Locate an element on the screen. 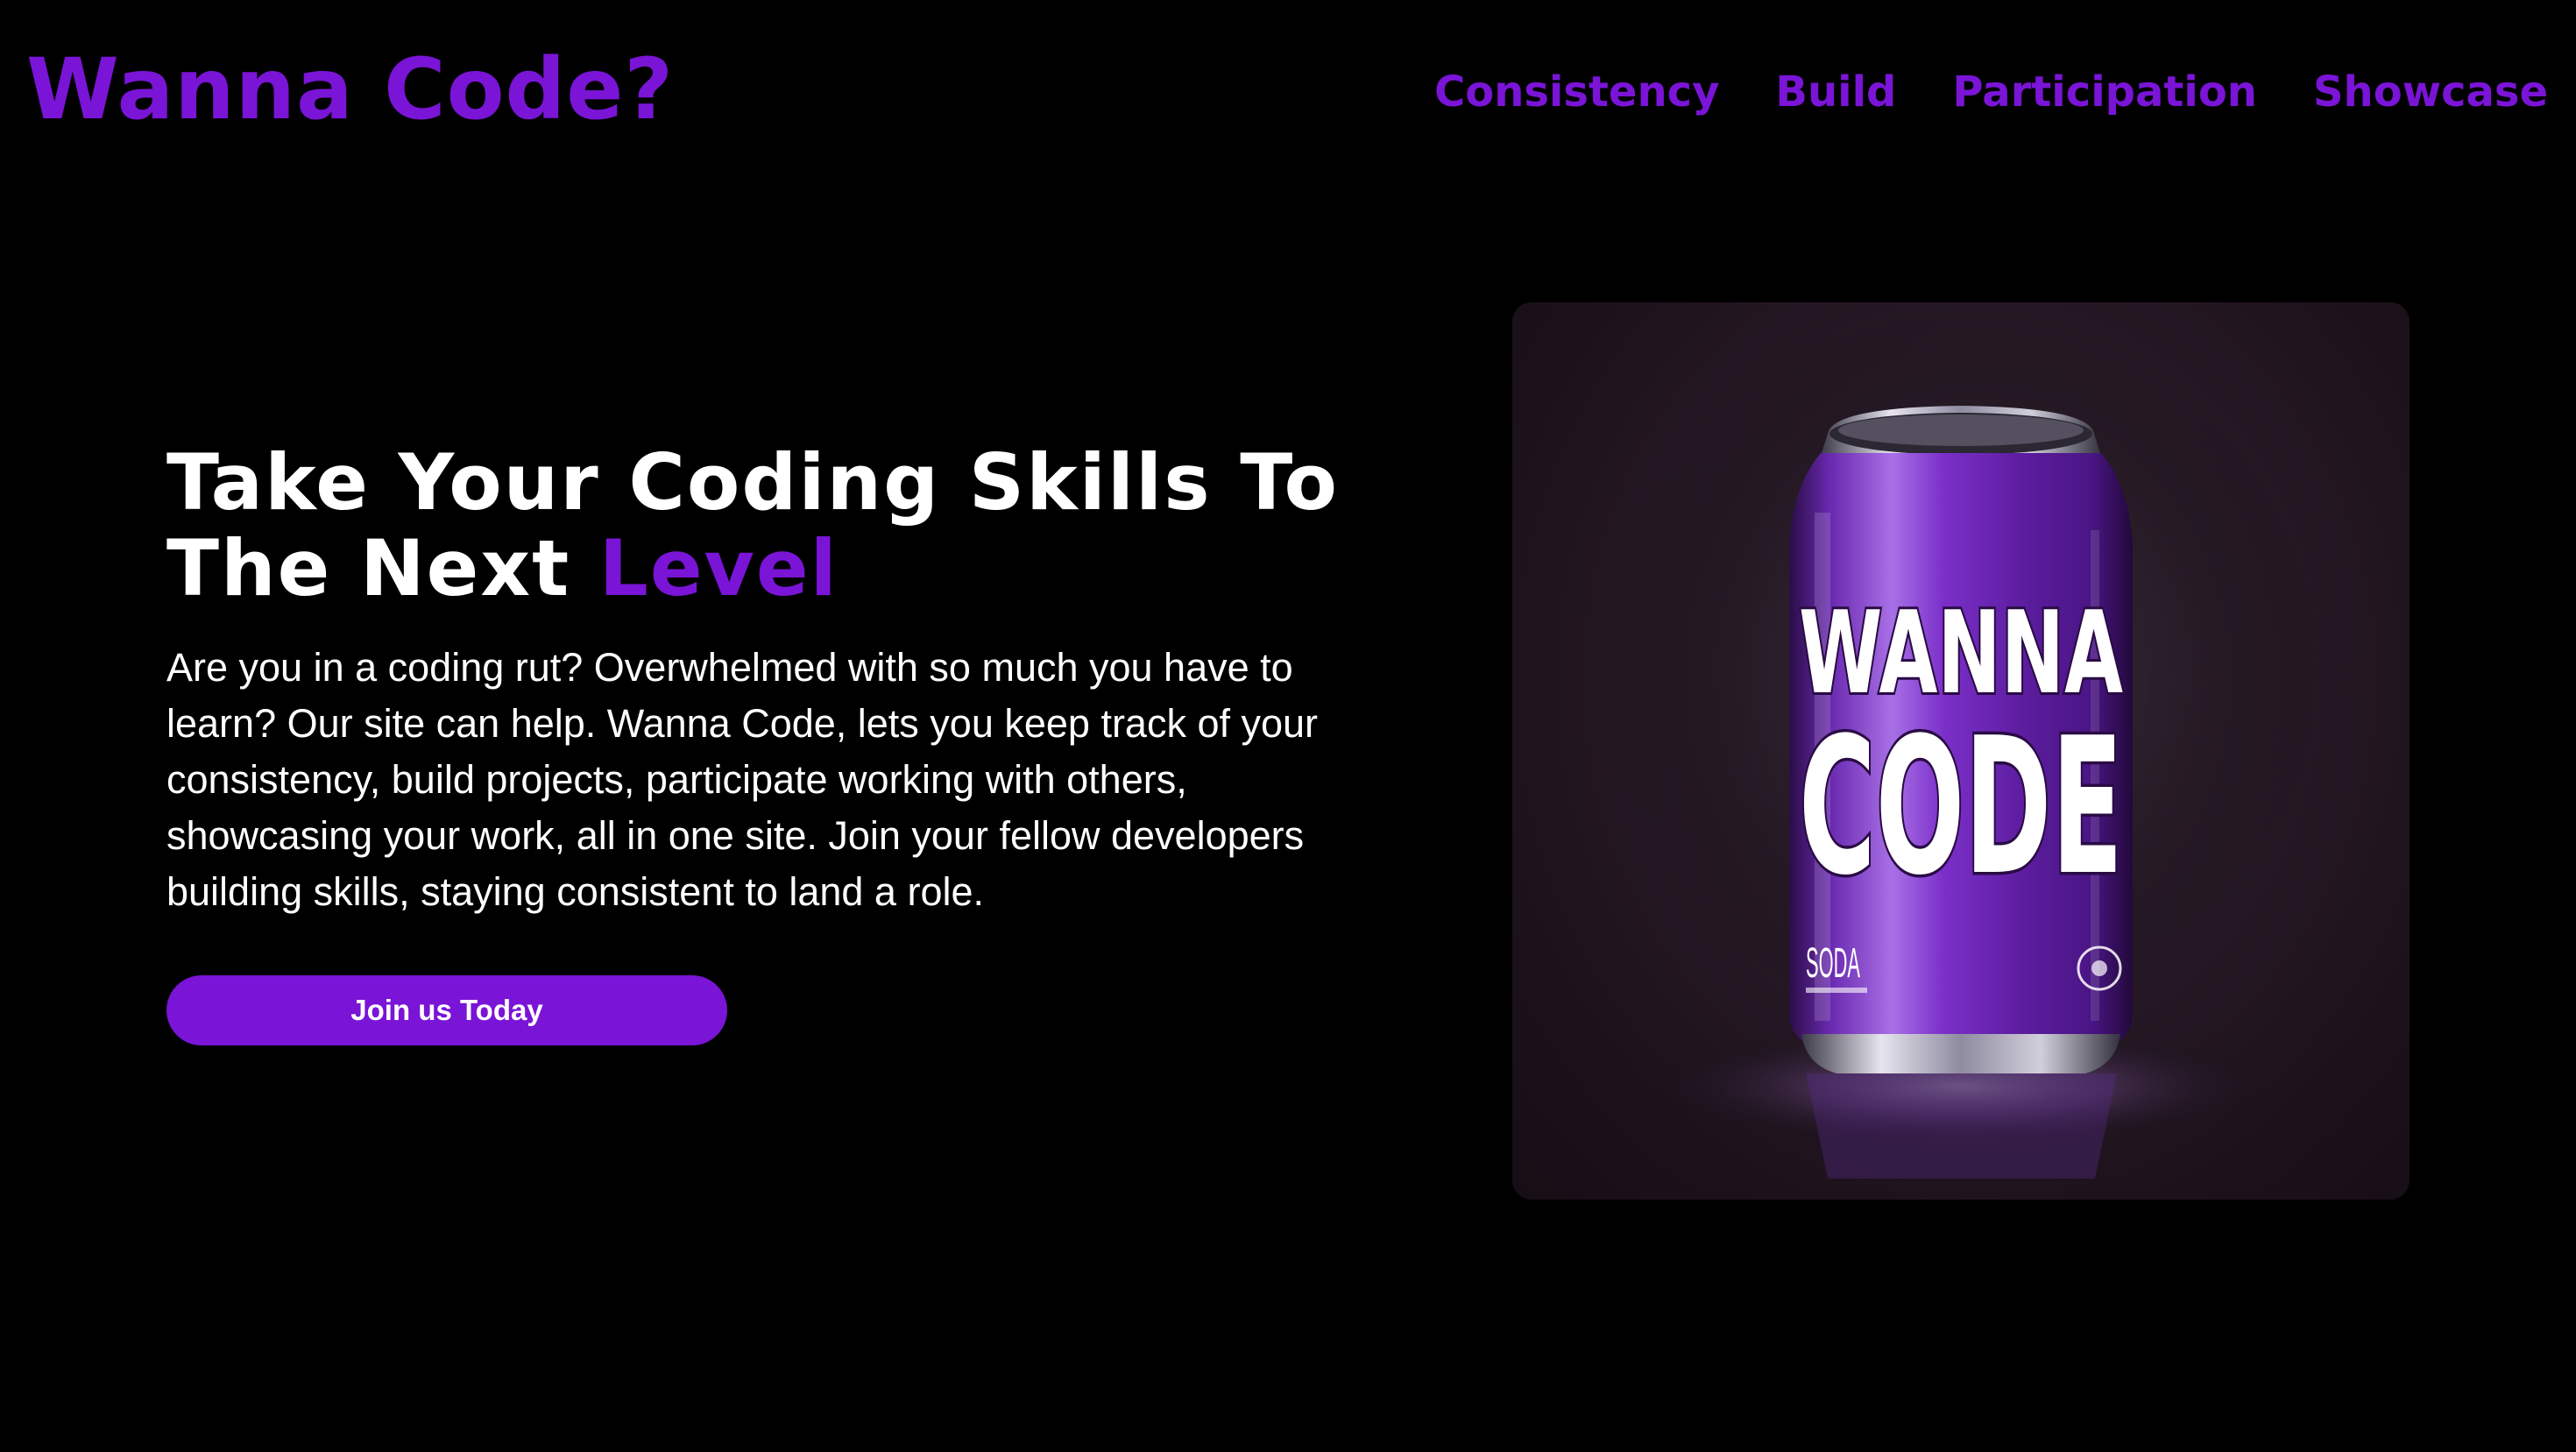 This screenshot has height=1452, width=2576. can-text-soda: SODA is located at coordinates (1833, 963).